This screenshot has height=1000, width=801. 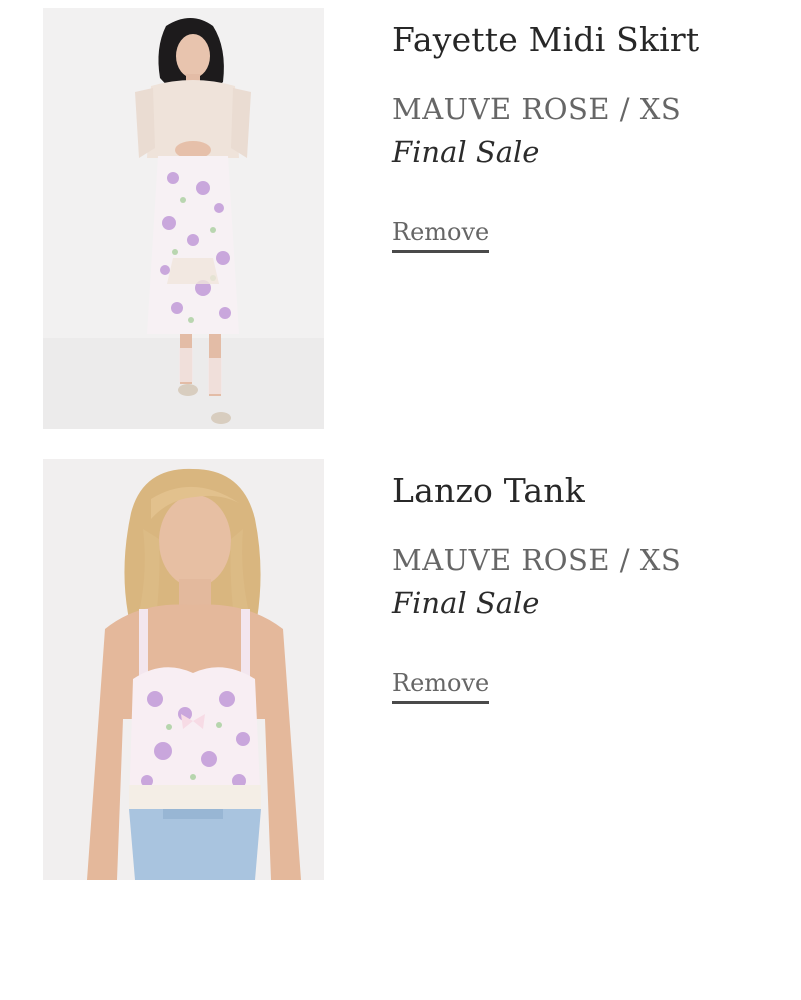 I want to click on product-image-lanzo-tank, so click(x=183, y=669).